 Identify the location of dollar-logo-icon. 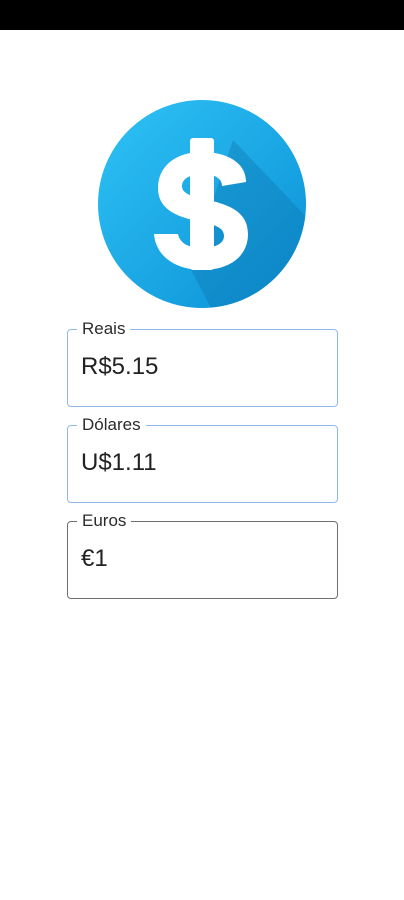
(202, 204).